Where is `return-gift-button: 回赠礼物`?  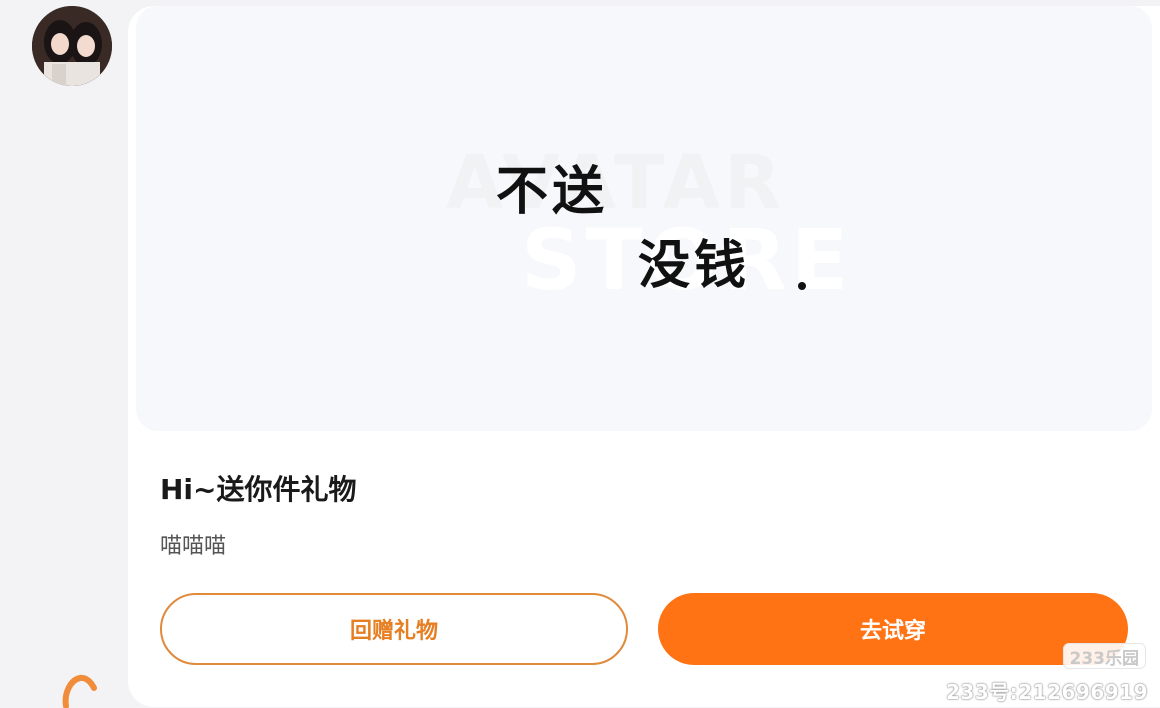 return-gift-button: 回赠礼物 is located at coordinates (394, 629).